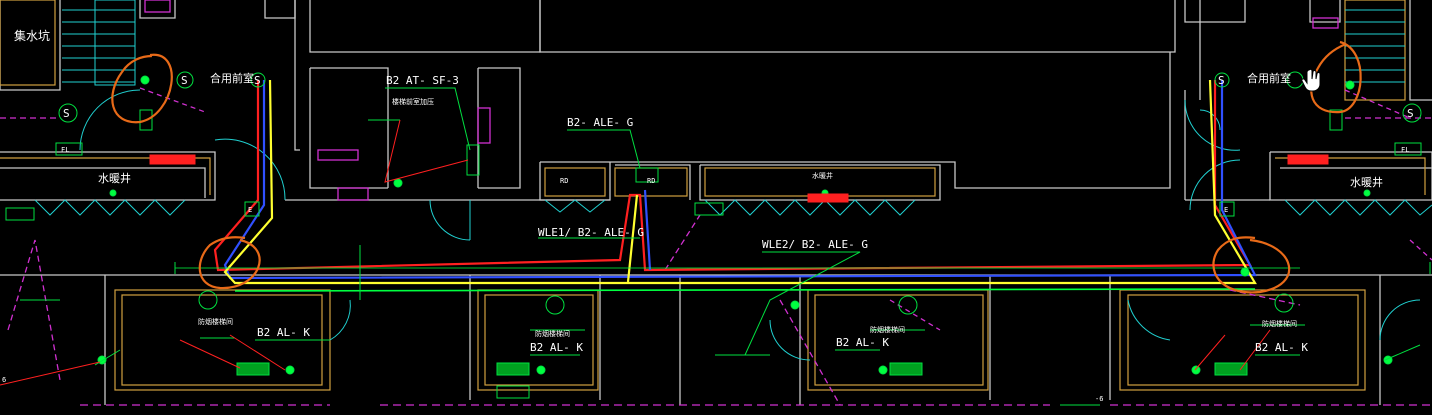 Image resolution: width=1432 pixels, height=415 pixels. What do you see at coordinates (1221, 80) in the screenshot?
I see `label-s-4: S` at bounding box center [1221, 80].